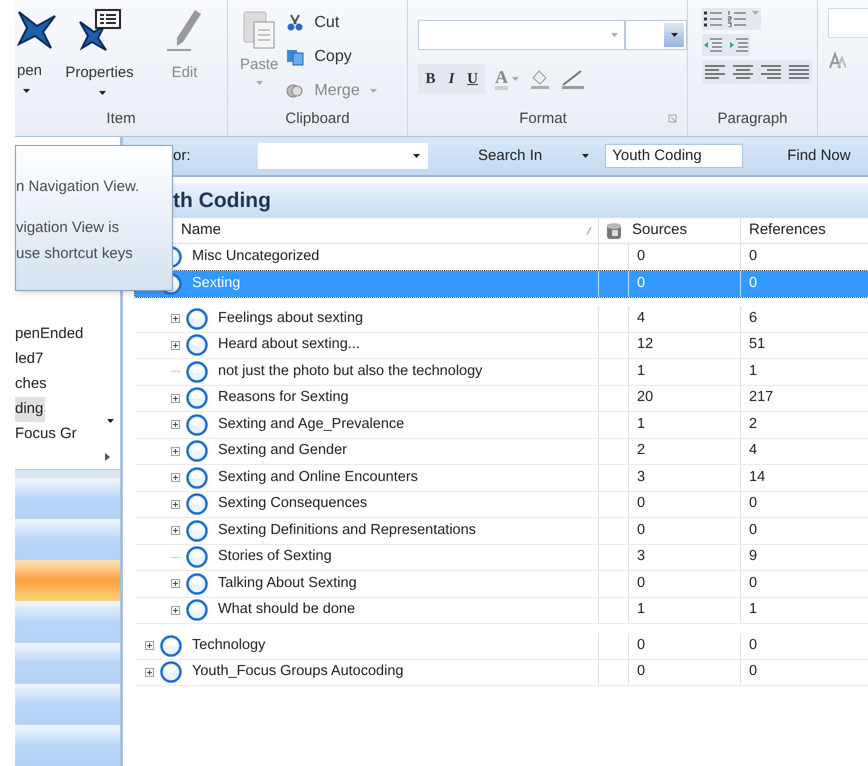 This screenshot has width=868, height=766. What do you see at coordinates (641, 450) in the screenshot?
I see `sources-count: 2` at bounding box center [641, 450].